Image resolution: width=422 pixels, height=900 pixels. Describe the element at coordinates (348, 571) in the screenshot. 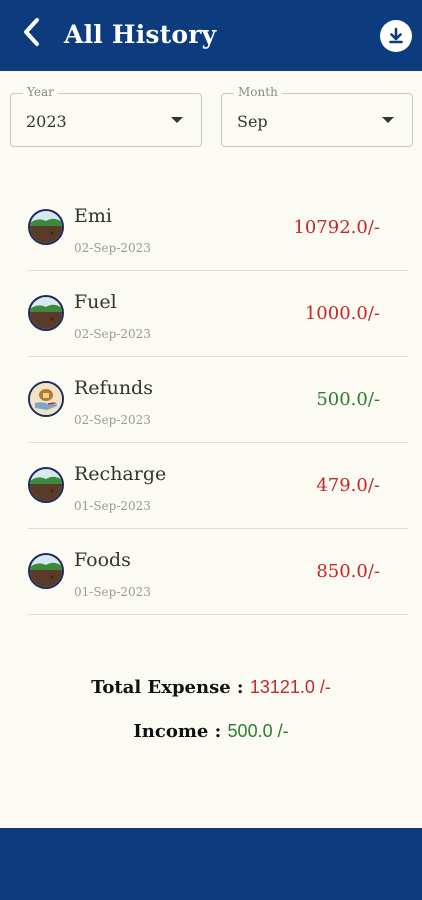

I see `transaction-amount: 850.0/-` at that location.